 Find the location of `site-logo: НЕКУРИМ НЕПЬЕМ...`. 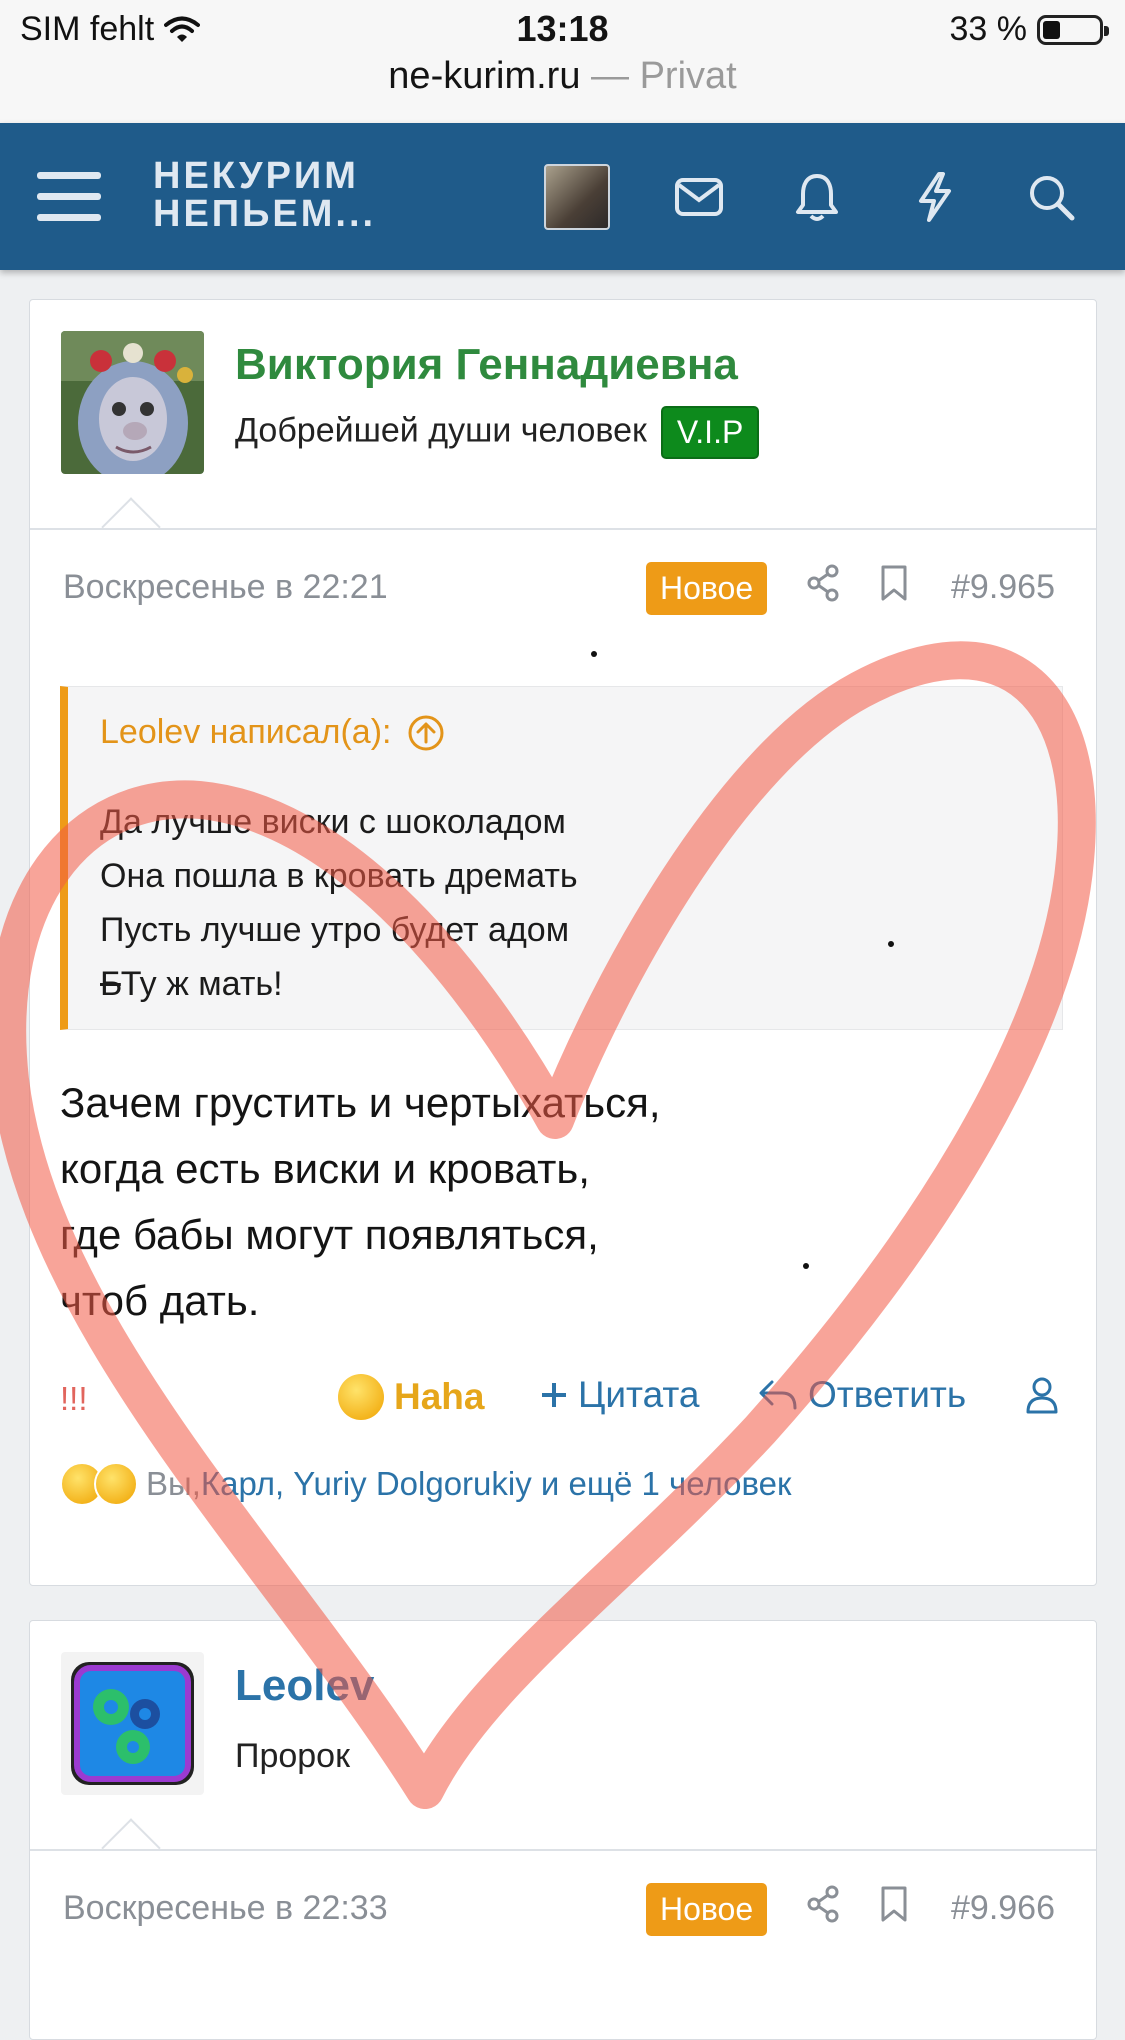

site-logo: НЕКУРИМ НЕПЬЕМ... is located at coordinates (264, 195).